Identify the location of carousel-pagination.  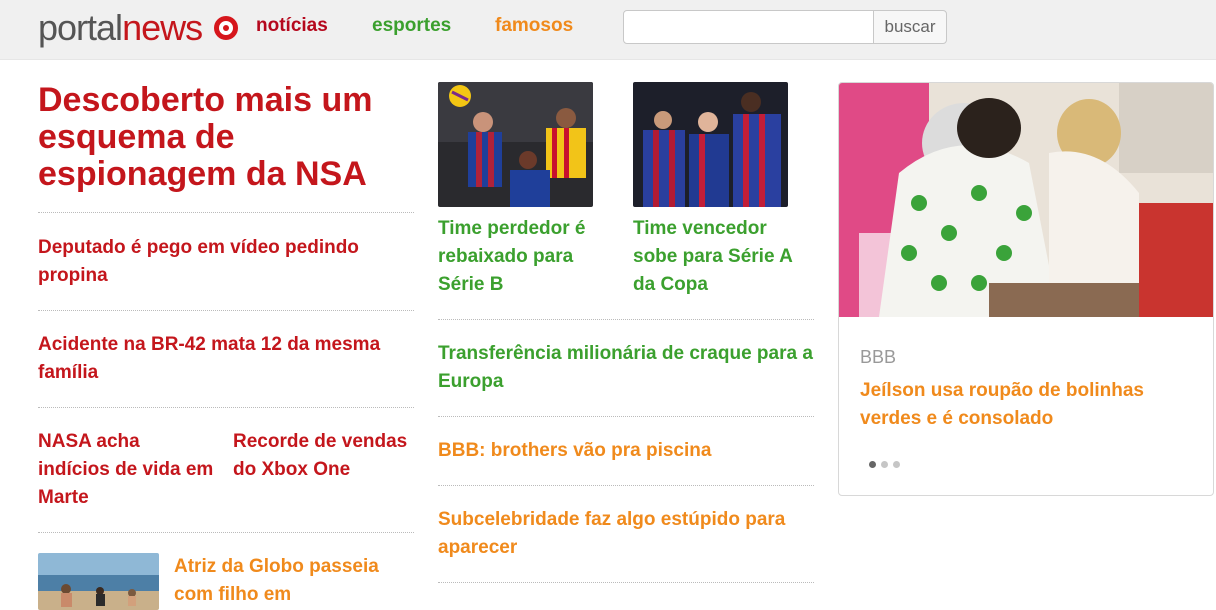
(889, 465).